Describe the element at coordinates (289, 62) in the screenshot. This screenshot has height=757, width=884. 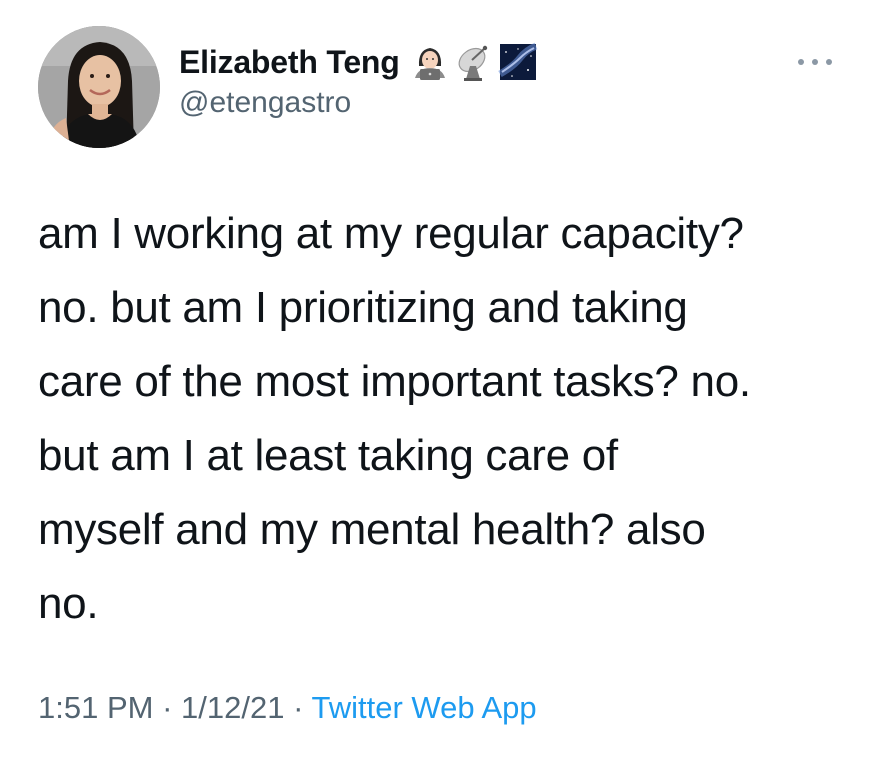
I see `display-name: Elizabeth Teng` at that location.